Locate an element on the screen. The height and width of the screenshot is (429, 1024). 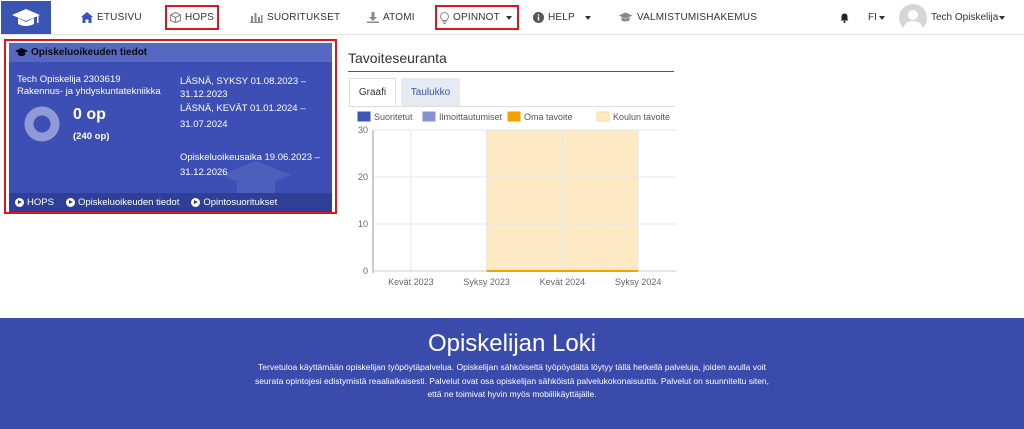
notifications-bell is located at coordinates (844, 17).